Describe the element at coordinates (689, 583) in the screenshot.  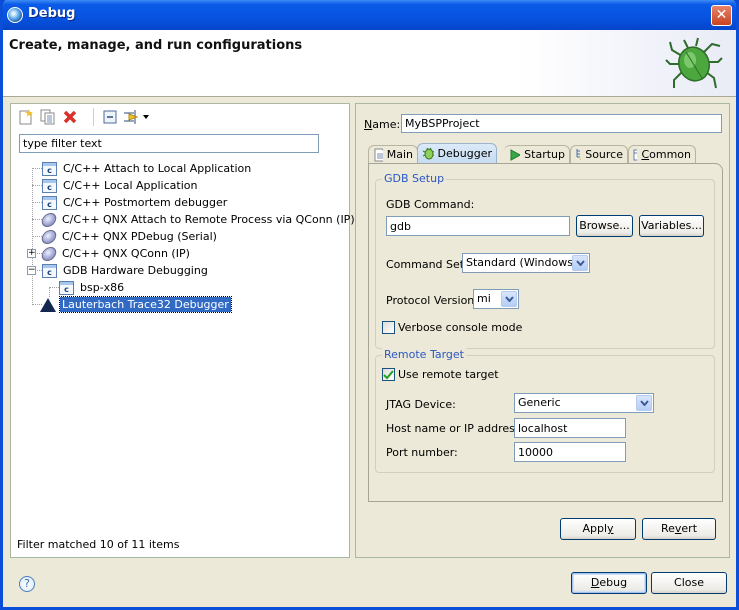
I see `close-button: Close` at that location.